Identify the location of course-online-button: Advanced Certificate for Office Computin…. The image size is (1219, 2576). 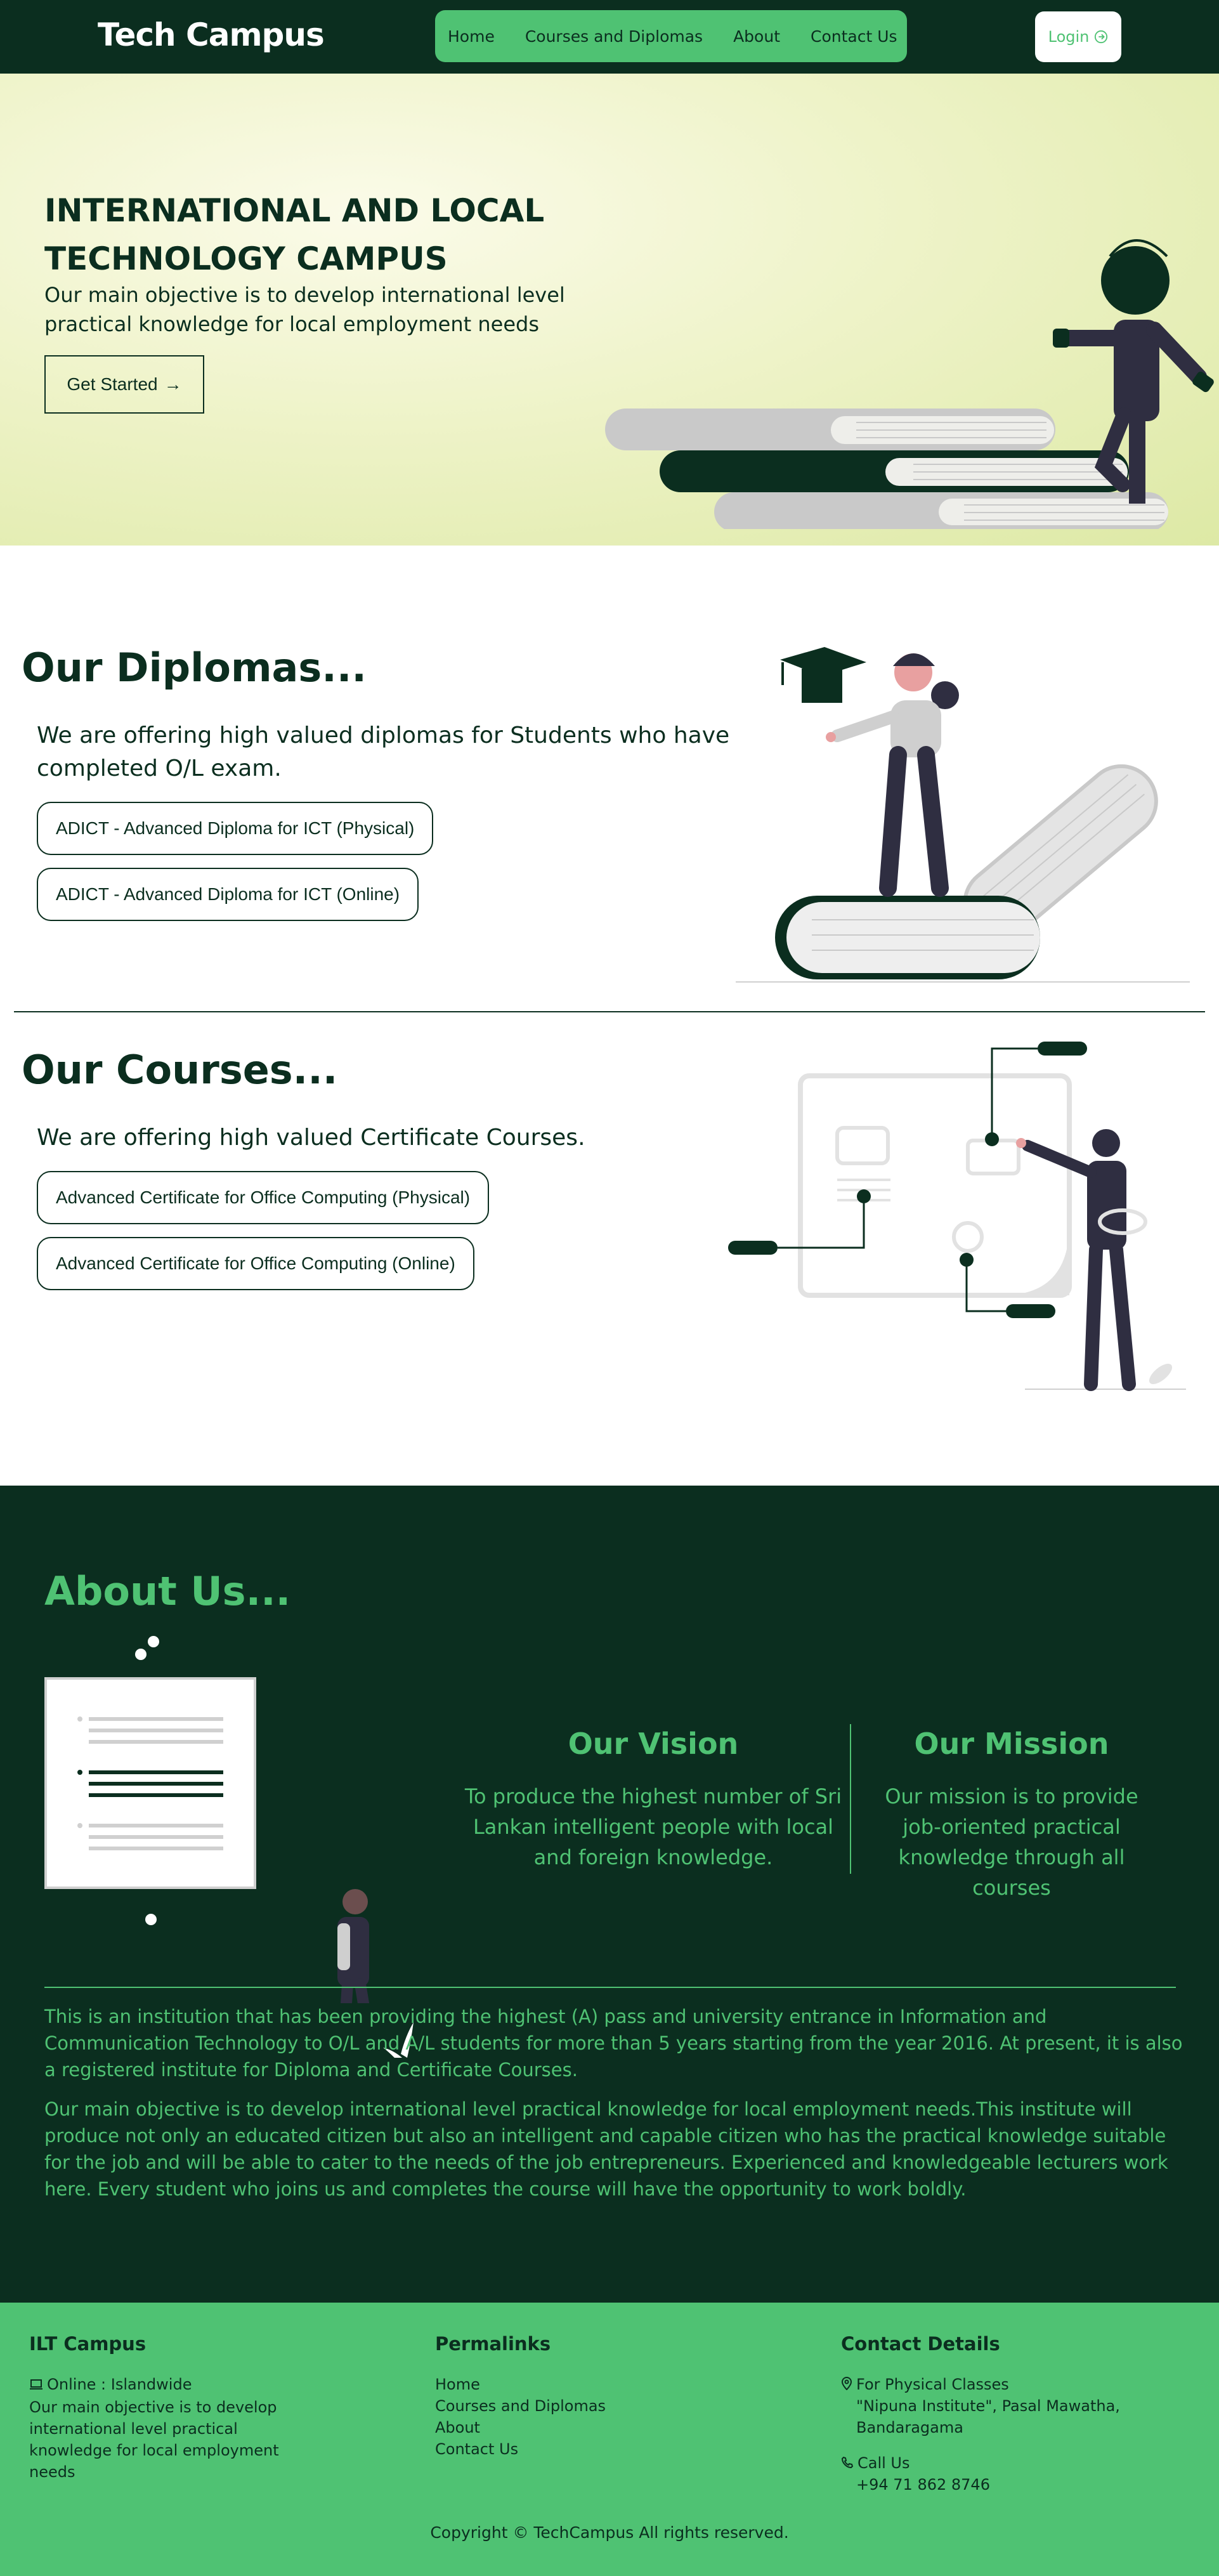
(255, 1264).